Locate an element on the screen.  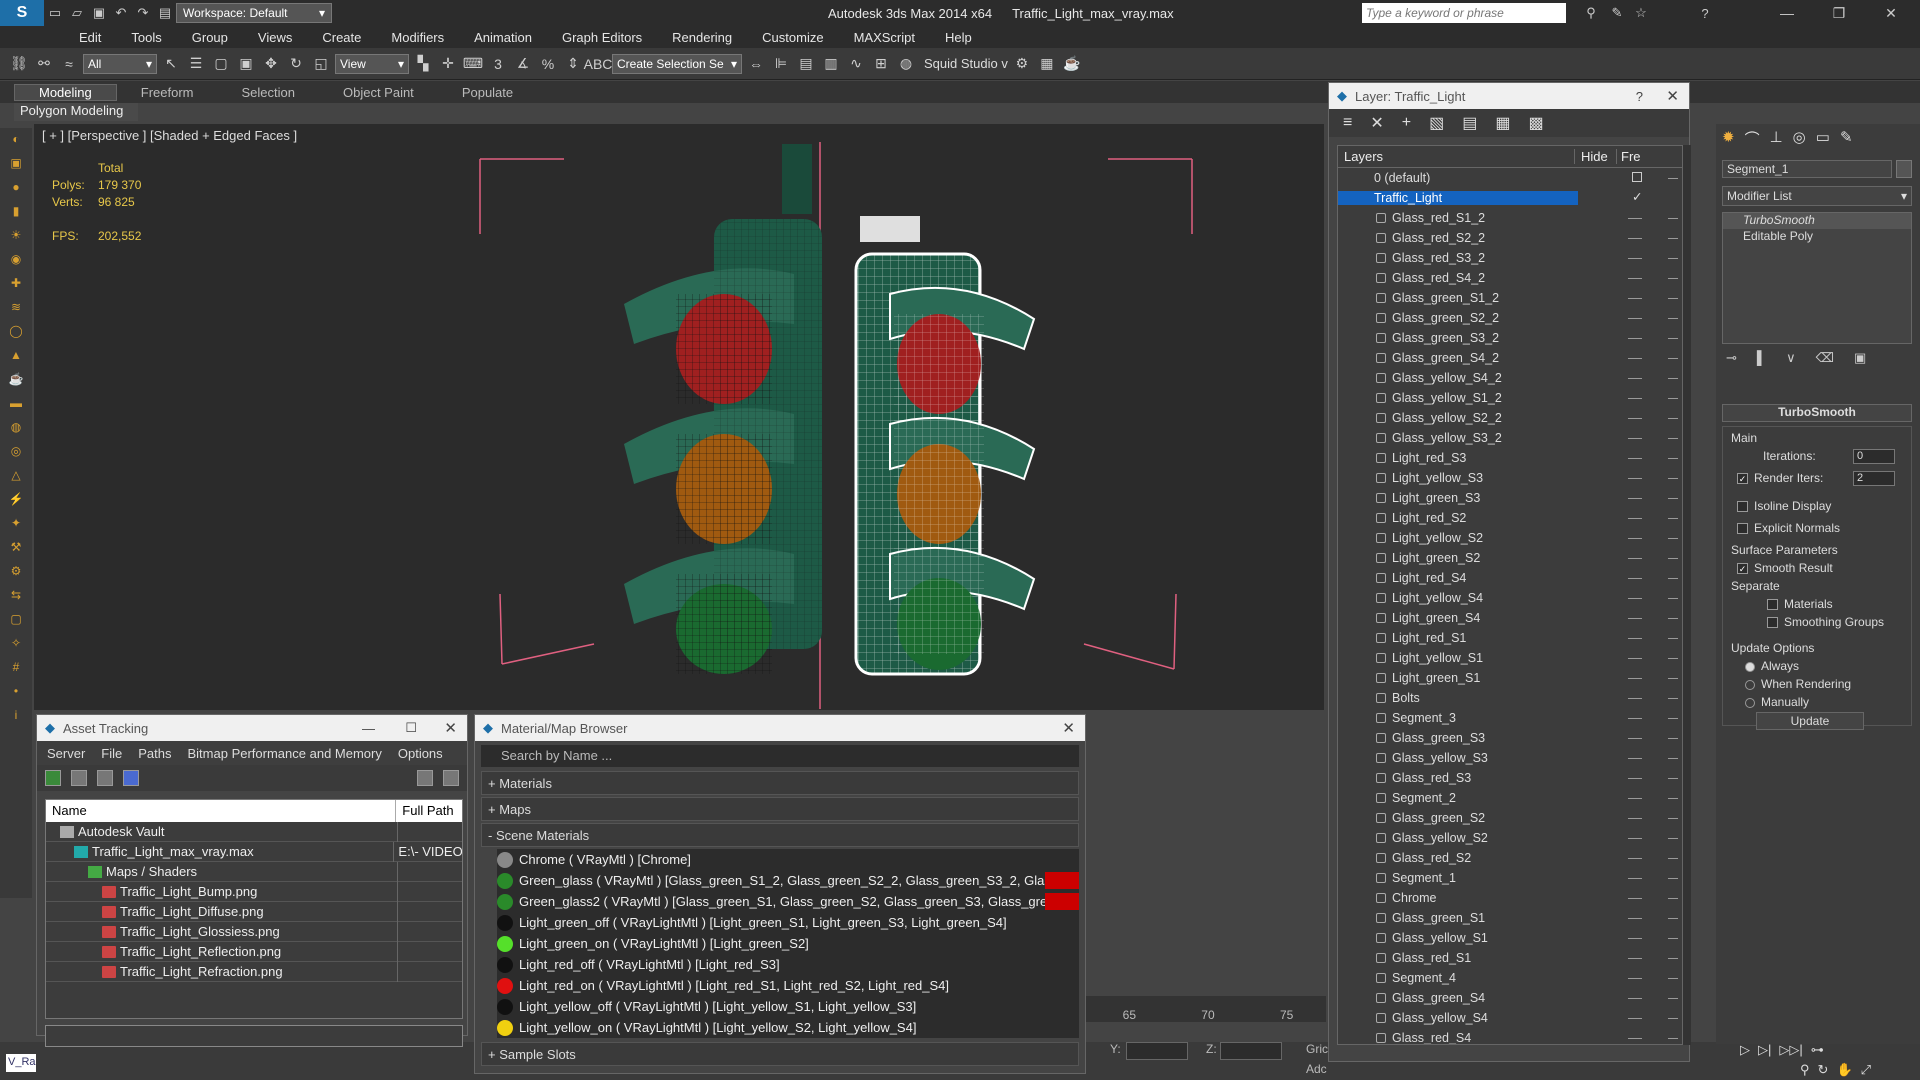
stack-item-editable-poly: Editable Poly is located at coordinates (1817, 237).